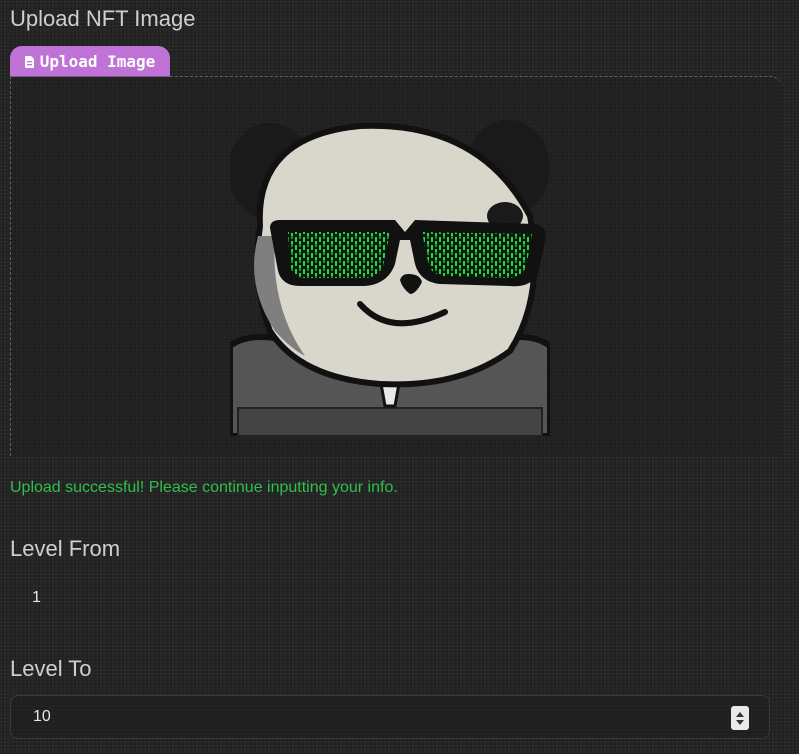 The image size is (799, 754). What do you see at coordinates (390, 598) in the screenshot?
I see `level-from-input: 1` at bounding box center [390, 598].